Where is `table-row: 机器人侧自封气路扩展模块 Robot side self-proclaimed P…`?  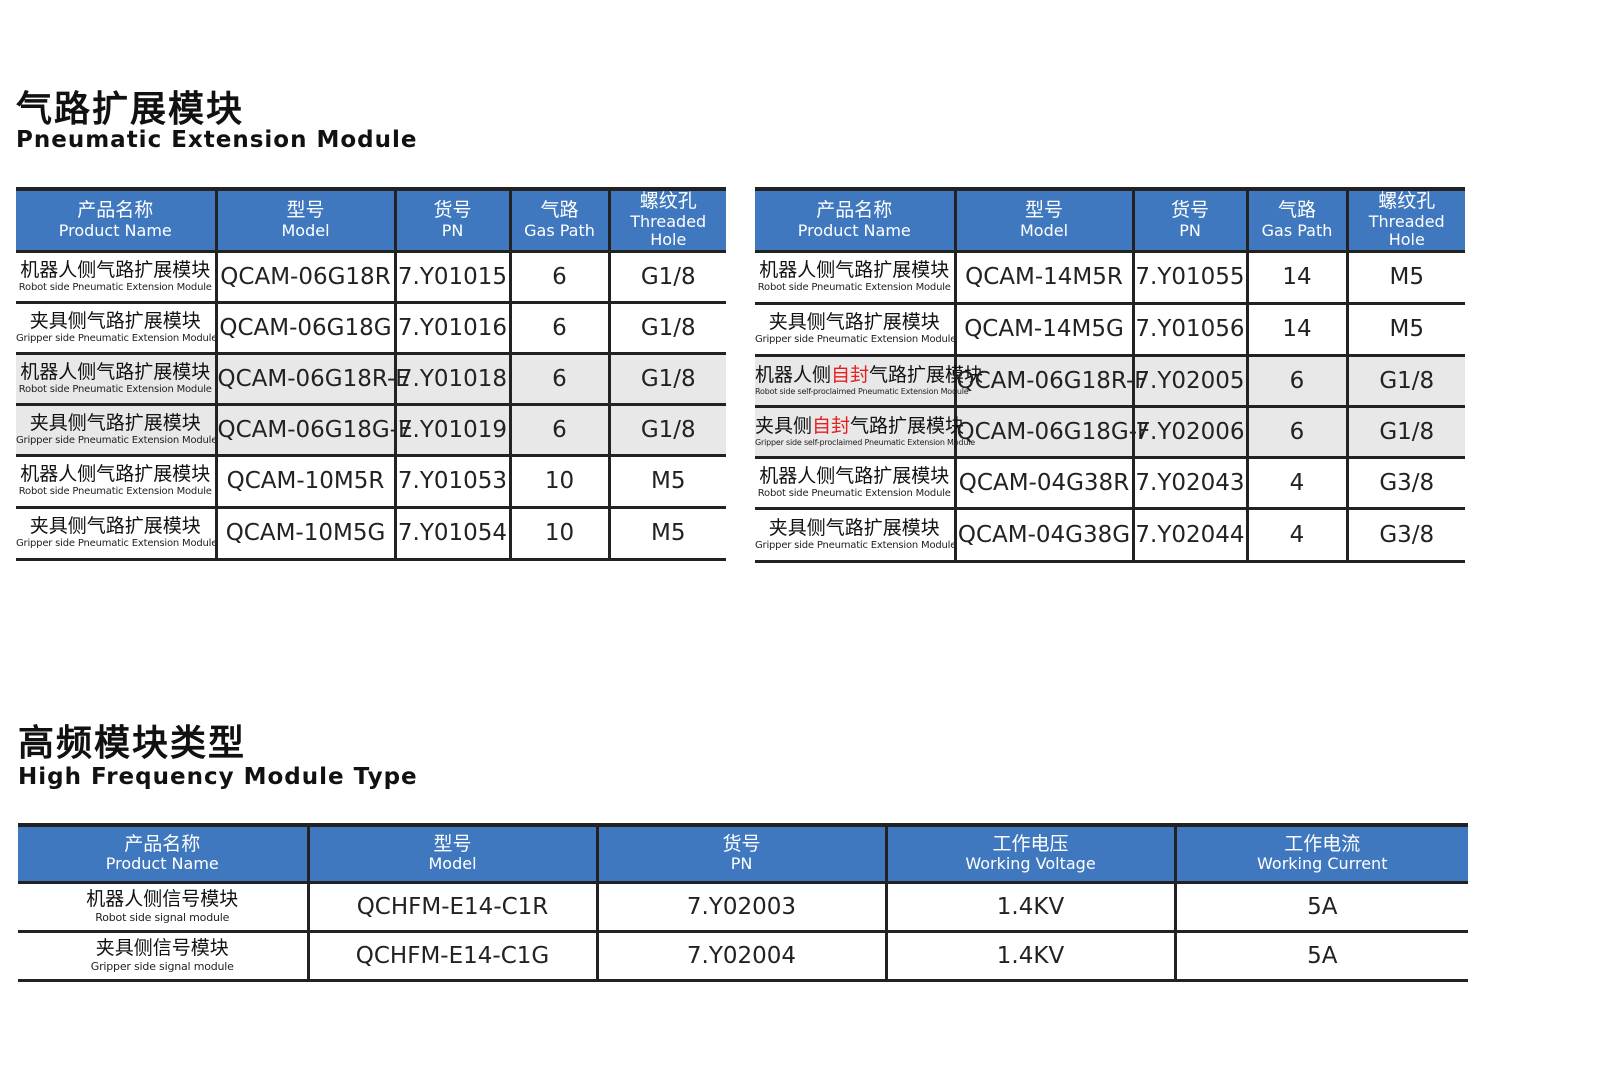
table-row: 机器人侧自封气路扩展模块 Robot side self-proclaimed P… is located at coordinates (1110, 381).